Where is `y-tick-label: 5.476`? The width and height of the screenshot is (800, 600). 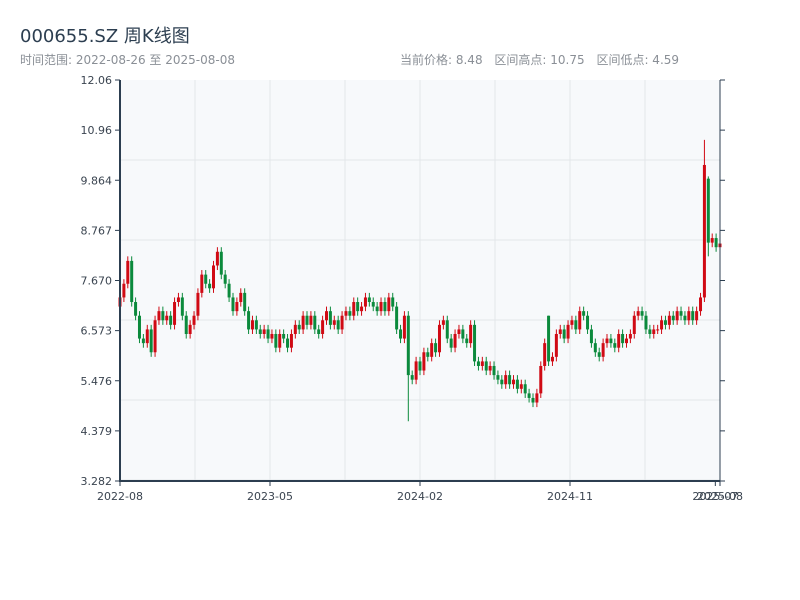 y-tick-label: 5.476 is located at coordinates (97, 381).